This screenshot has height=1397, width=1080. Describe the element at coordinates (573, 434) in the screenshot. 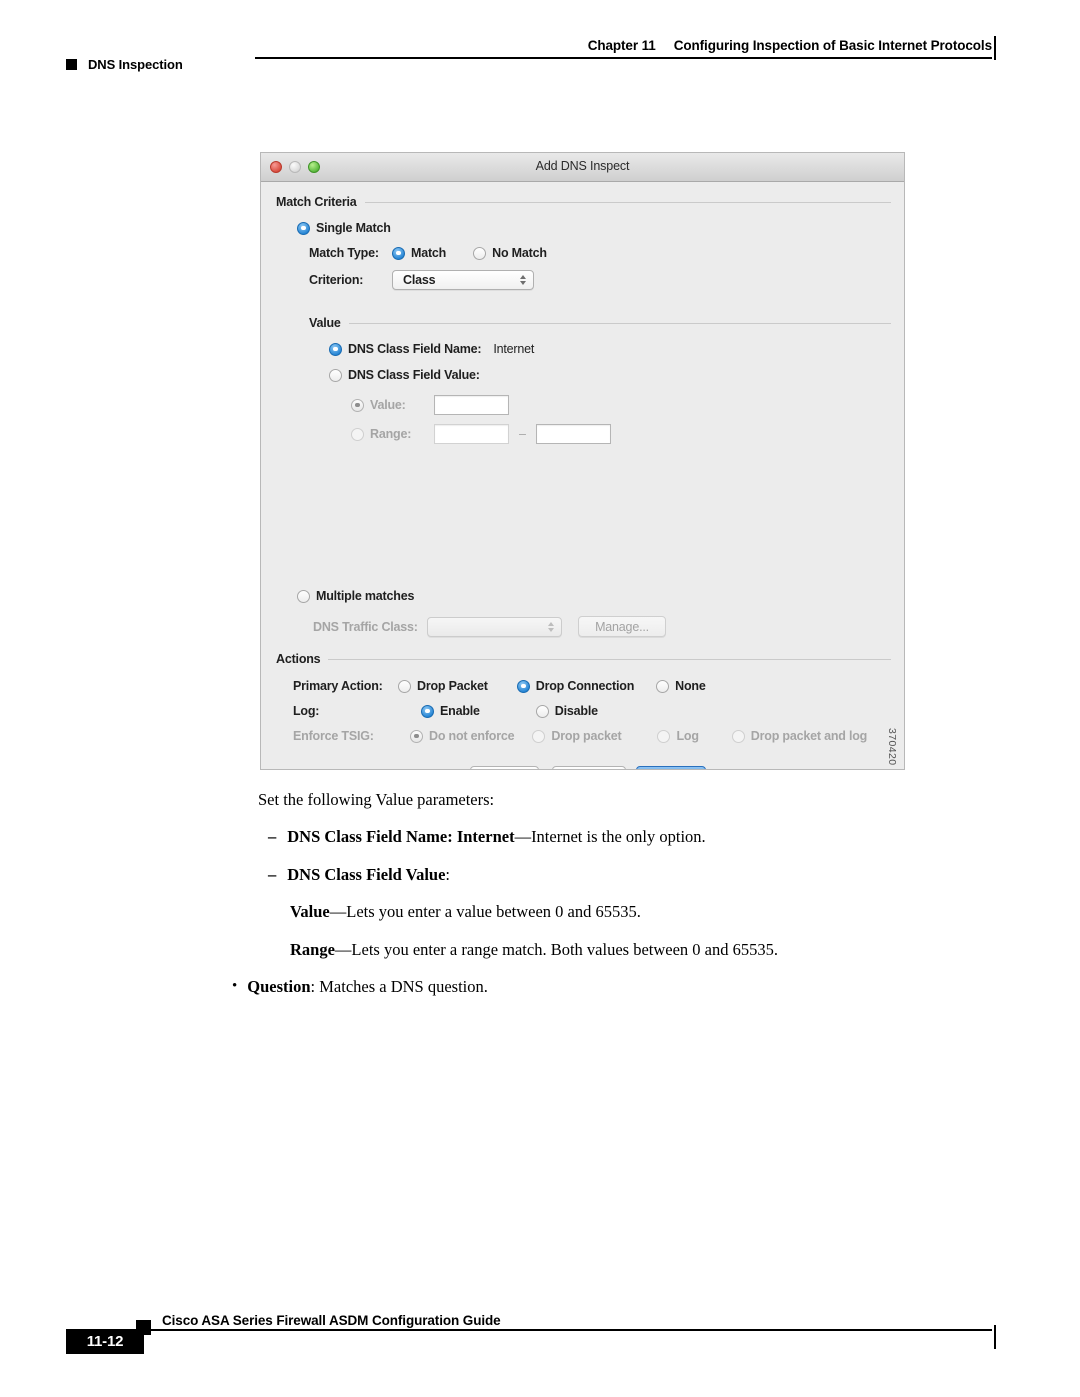

I see `range-to-input` at that location.